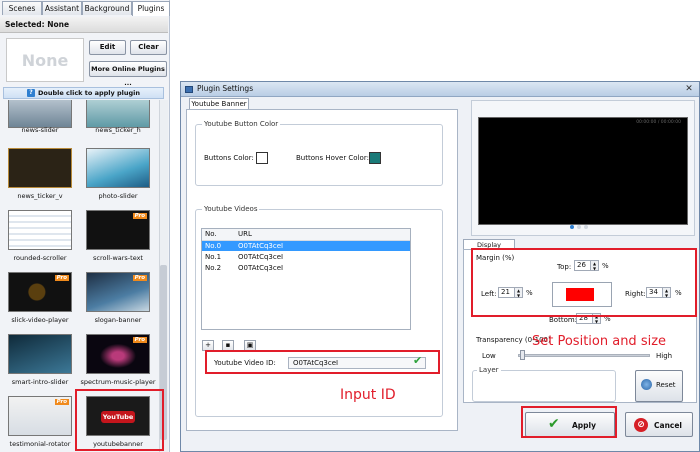  I want to click on plugin-label: slogan-banner, so click(118, 320).